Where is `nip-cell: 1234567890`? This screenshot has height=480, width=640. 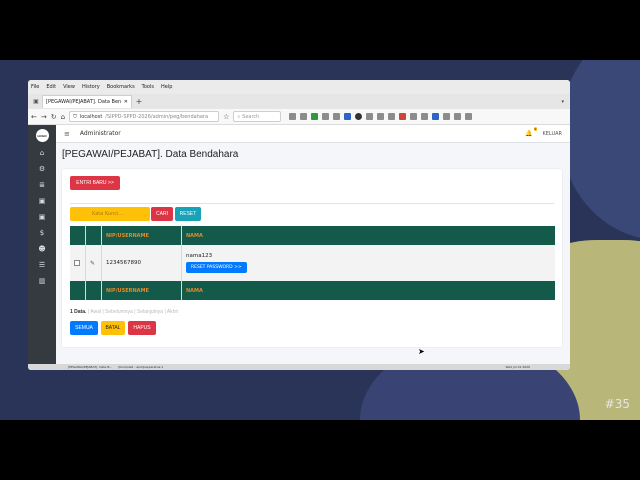 nip-cell: 1234567890 is located at coordinates (142, 263).